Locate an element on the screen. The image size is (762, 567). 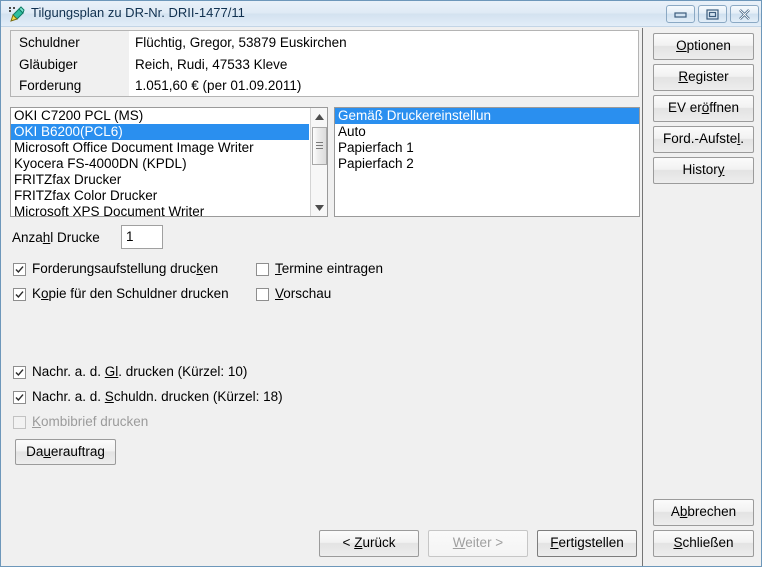
title-bar: Tilgungsplan zu DR-Nr. DRII-1477/11 is located at coordinates (381, 14).